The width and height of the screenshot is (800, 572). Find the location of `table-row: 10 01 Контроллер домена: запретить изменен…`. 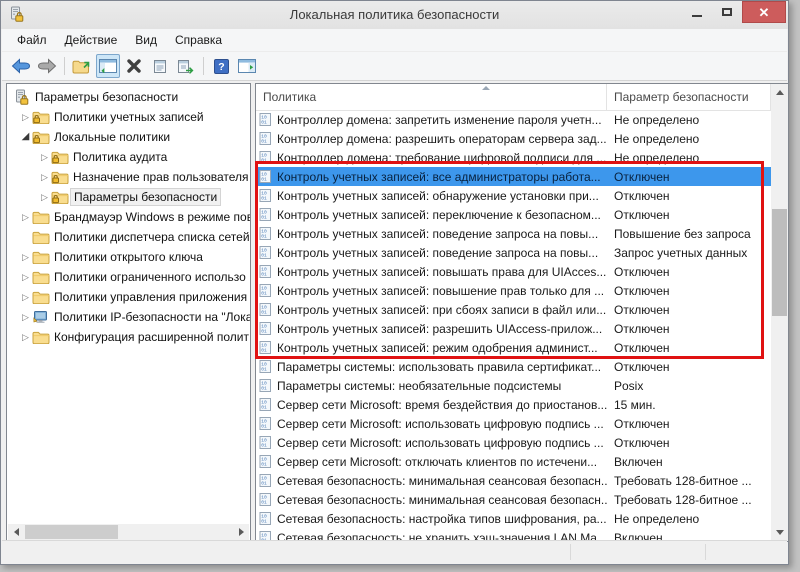

table-row: 10 01 Контроллер домена: запретить изменен… is located at coordinates (513, 119).